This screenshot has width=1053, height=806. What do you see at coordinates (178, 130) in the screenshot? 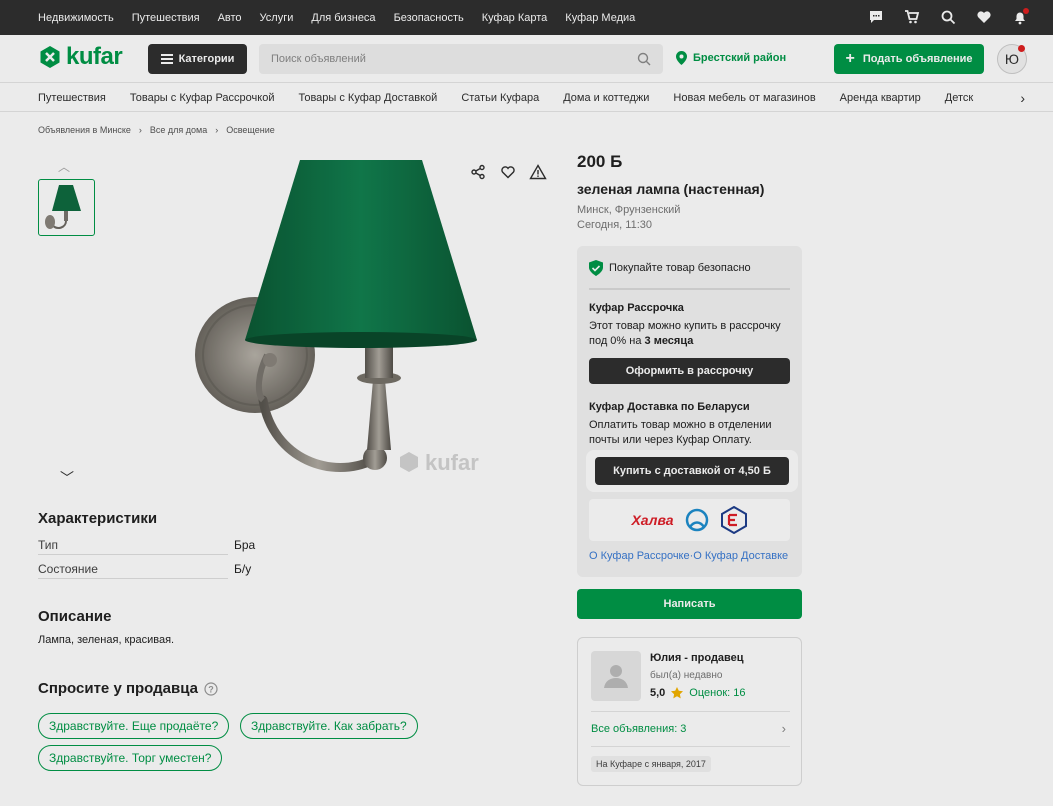
I see `breadcrumb-item: Все для дома` at bounding box center [178, 130].